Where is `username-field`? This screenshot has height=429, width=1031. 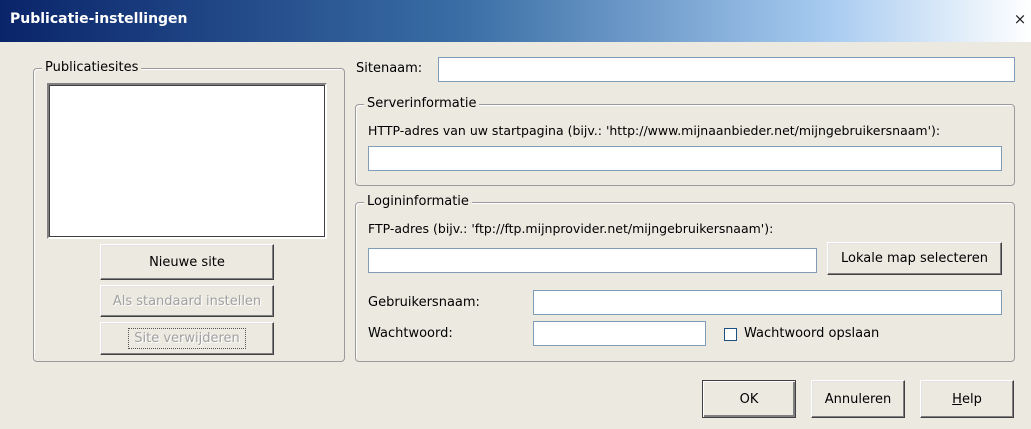 username-field is located at coordinates (767, 302).